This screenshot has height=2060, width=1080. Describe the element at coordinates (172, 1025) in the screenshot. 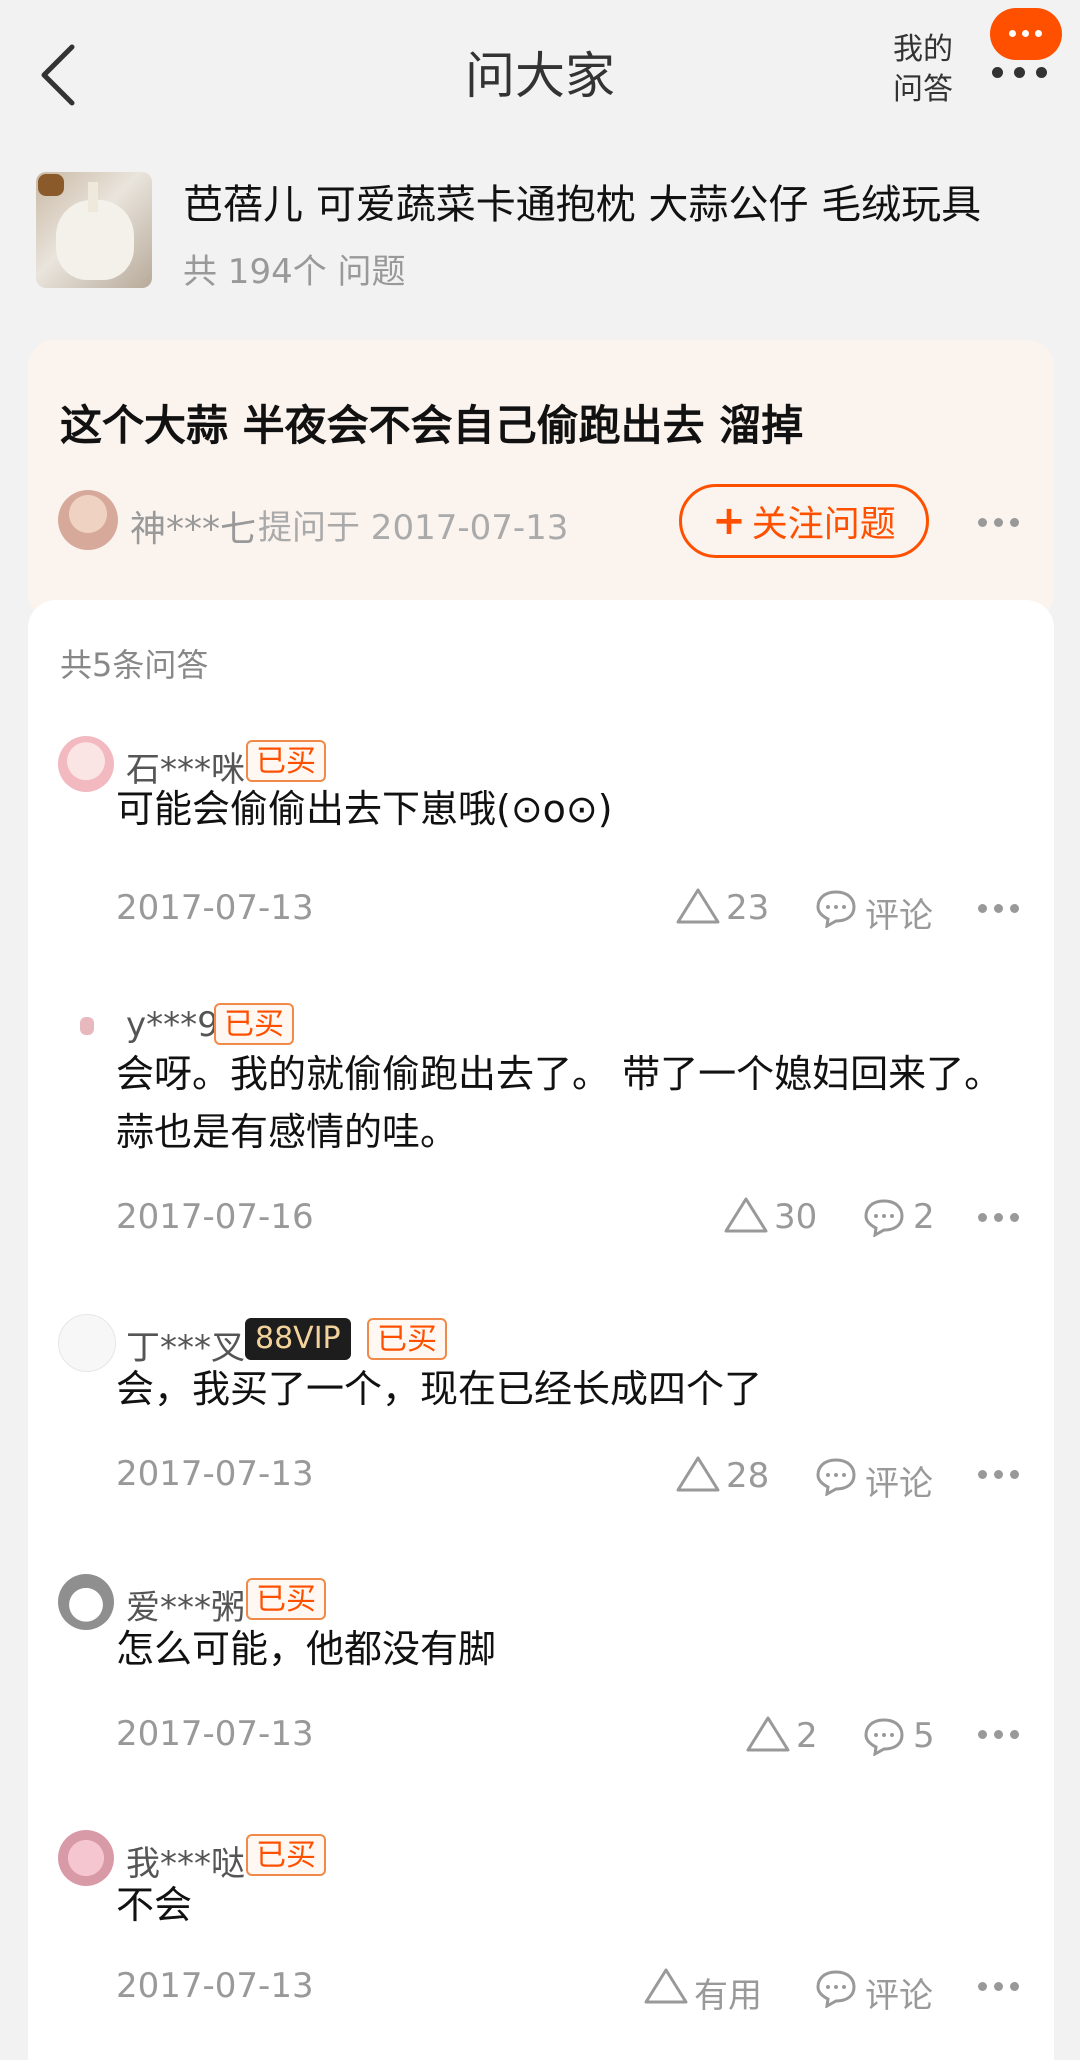

I see `answer-user-name: y***9` at that location.